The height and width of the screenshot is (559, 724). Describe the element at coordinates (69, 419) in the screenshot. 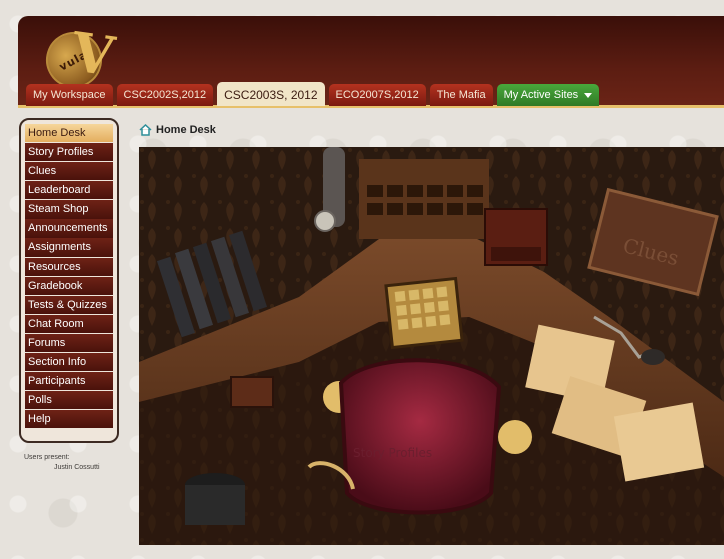

I see `sidebar-item-help: Help` at that location.